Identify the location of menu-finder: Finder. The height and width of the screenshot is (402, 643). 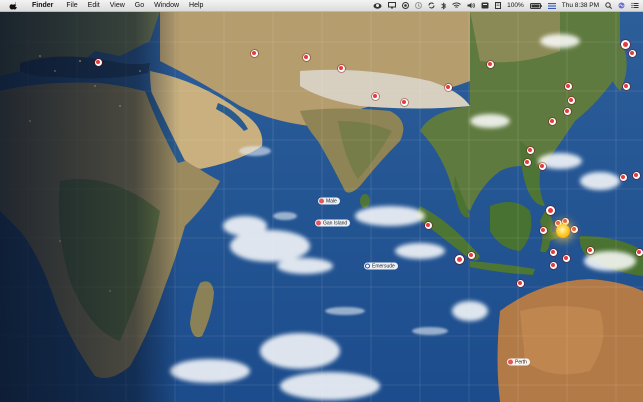
(44, 5).